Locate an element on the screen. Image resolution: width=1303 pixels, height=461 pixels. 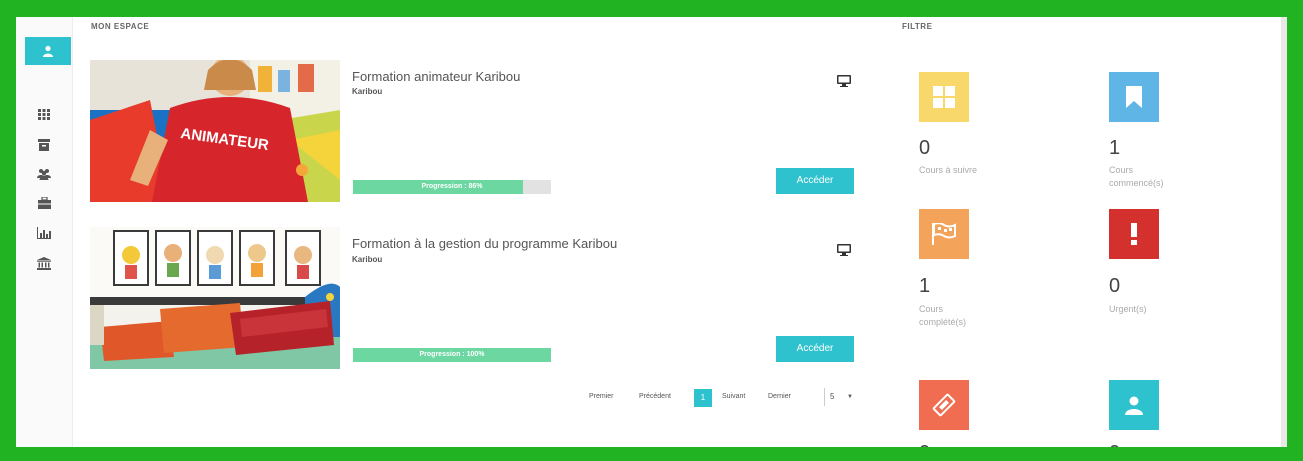
filter-label: Urgent(s) is located at coordinates (1128, 309).